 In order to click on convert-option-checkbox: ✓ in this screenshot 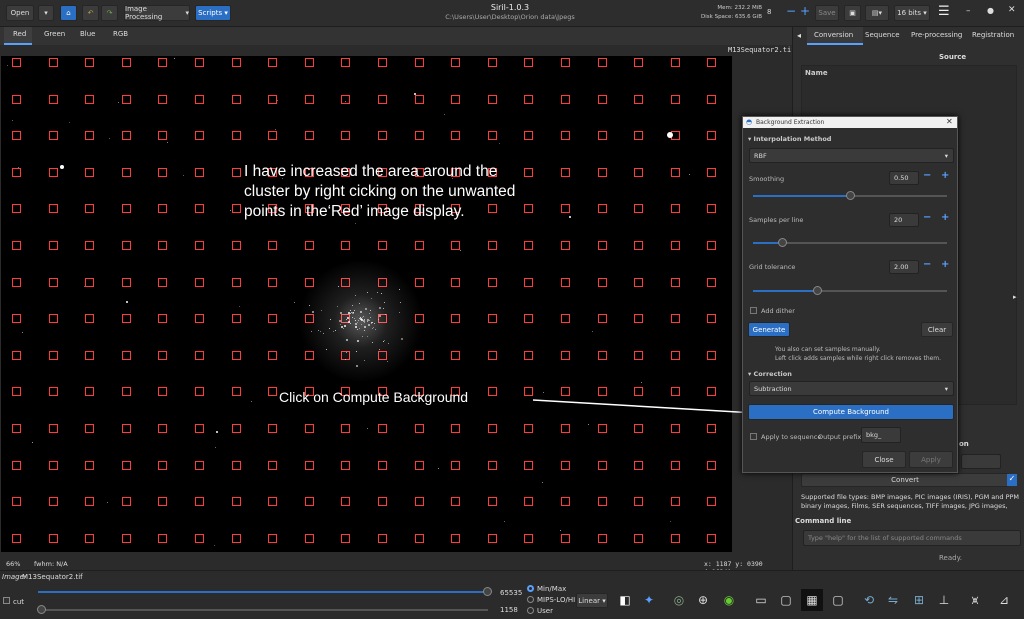, I will do `click(1012, 480)`.